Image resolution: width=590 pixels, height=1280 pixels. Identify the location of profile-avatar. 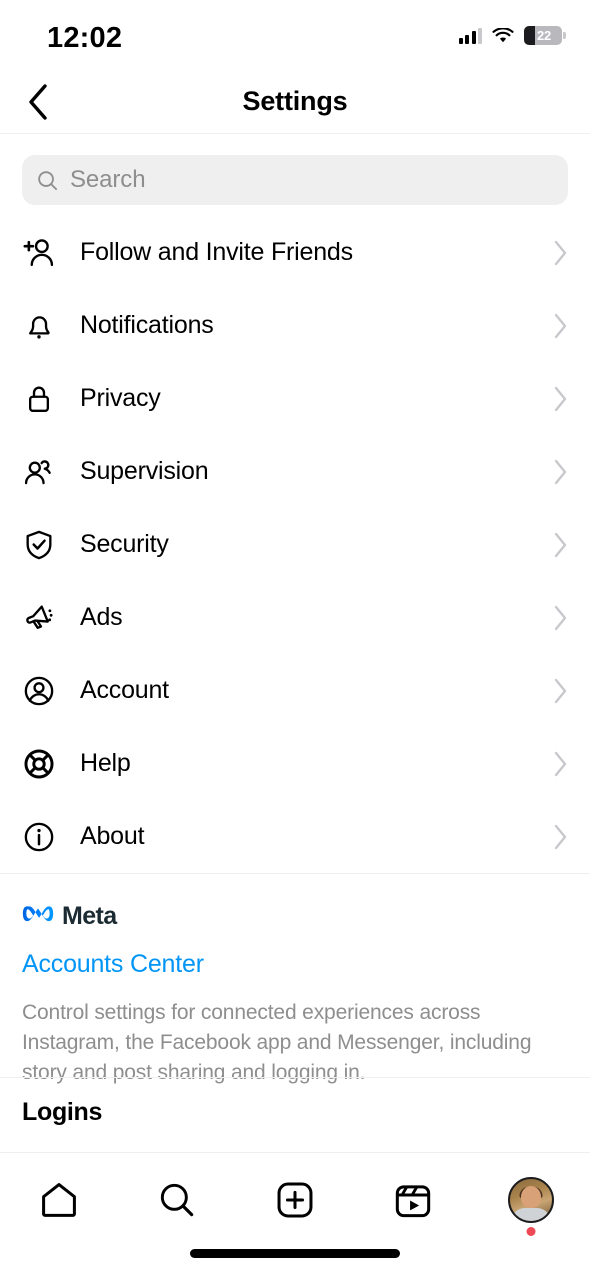
(531, 1200).